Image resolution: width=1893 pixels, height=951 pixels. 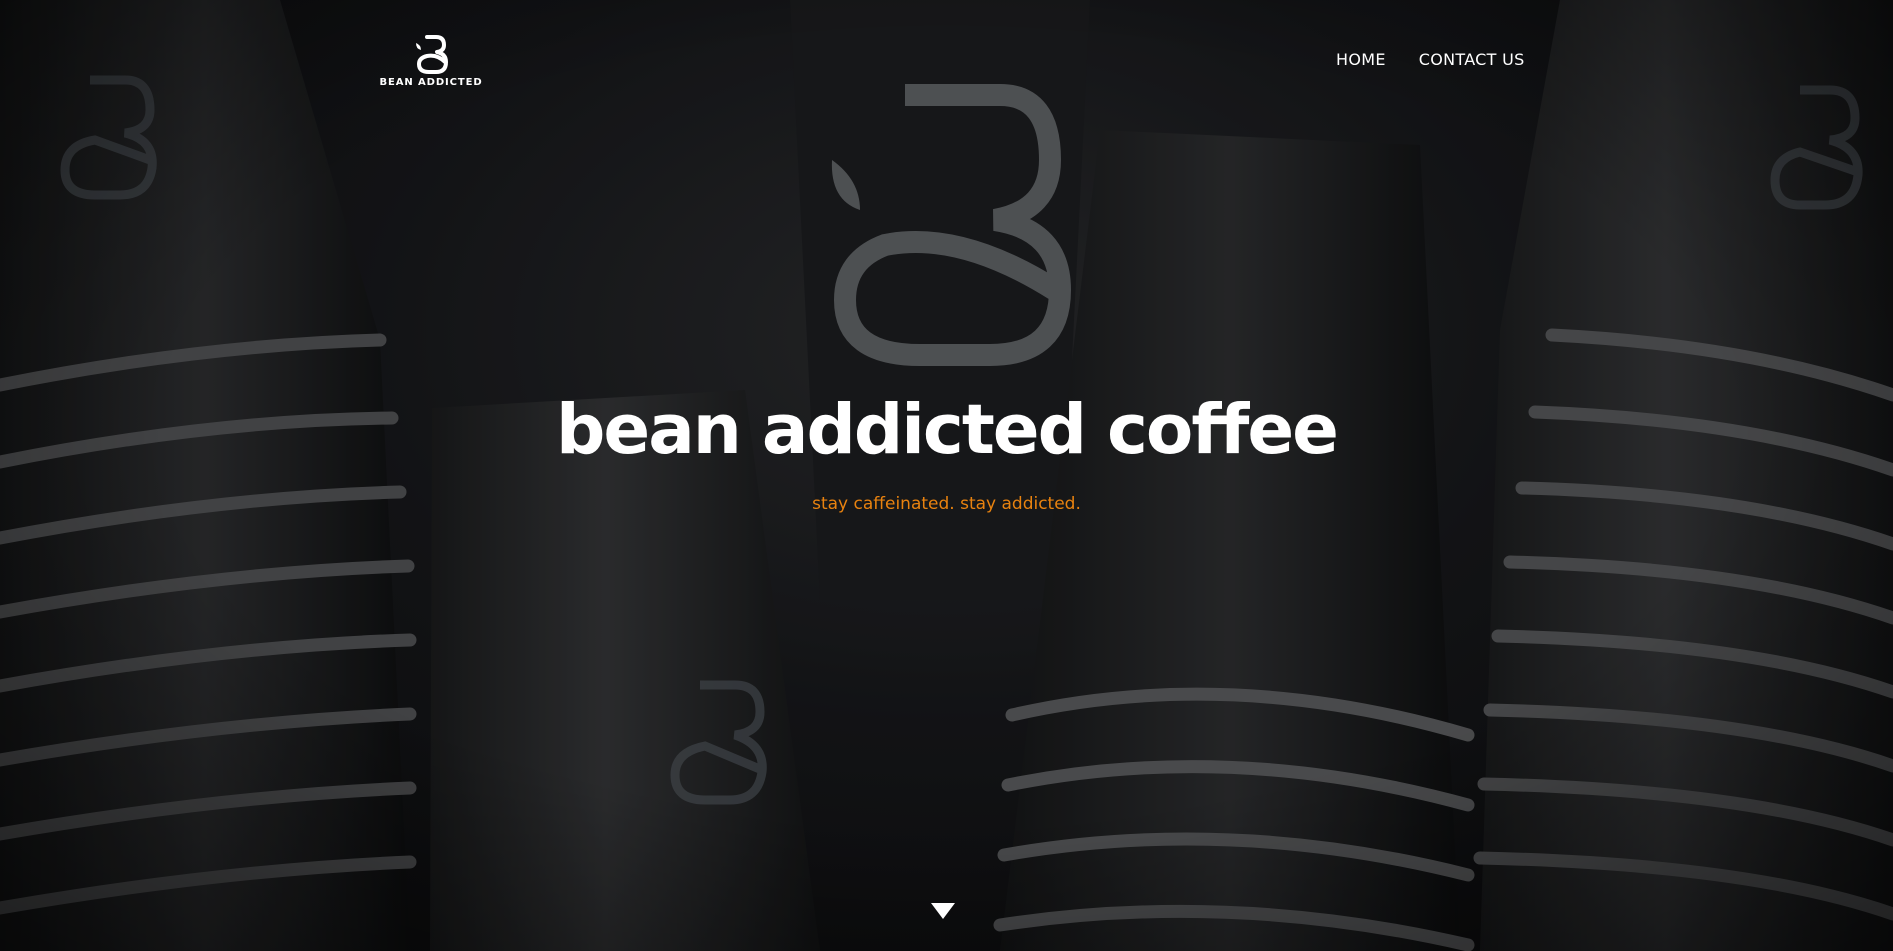 I want to click on nav-link-home: HOME, so click(x=1361, y=59).